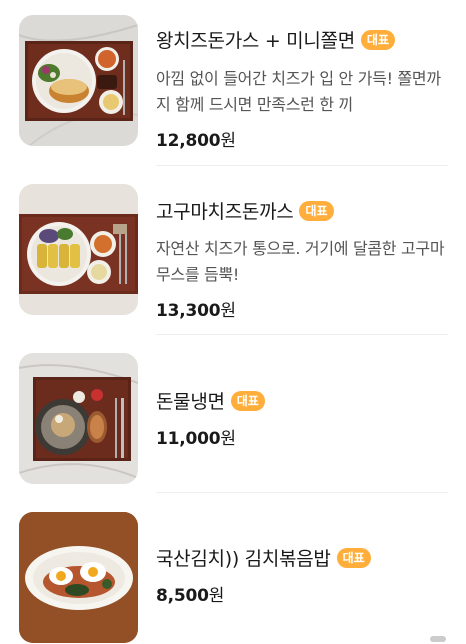 Image resolution: width=466 pixels, height=644 pixels. What do you see at coordinates (225, 212) in the screenshot?
I see `menu-item-name: 고구마치즈돈까스` at bounding box center [225, 212].